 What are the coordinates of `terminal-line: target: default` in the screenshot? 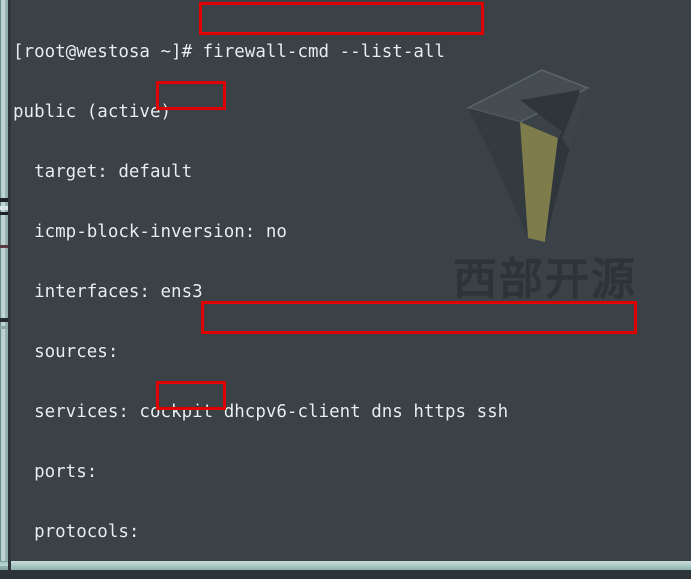 It's located at (103, 172).